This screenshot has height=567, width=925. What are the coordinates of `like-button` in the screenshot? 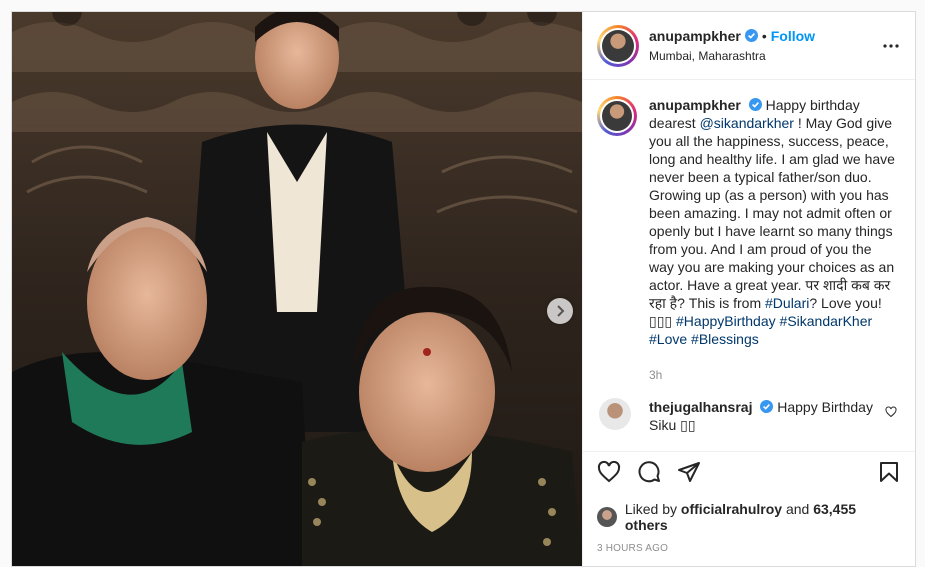 It's located at (609, 472).